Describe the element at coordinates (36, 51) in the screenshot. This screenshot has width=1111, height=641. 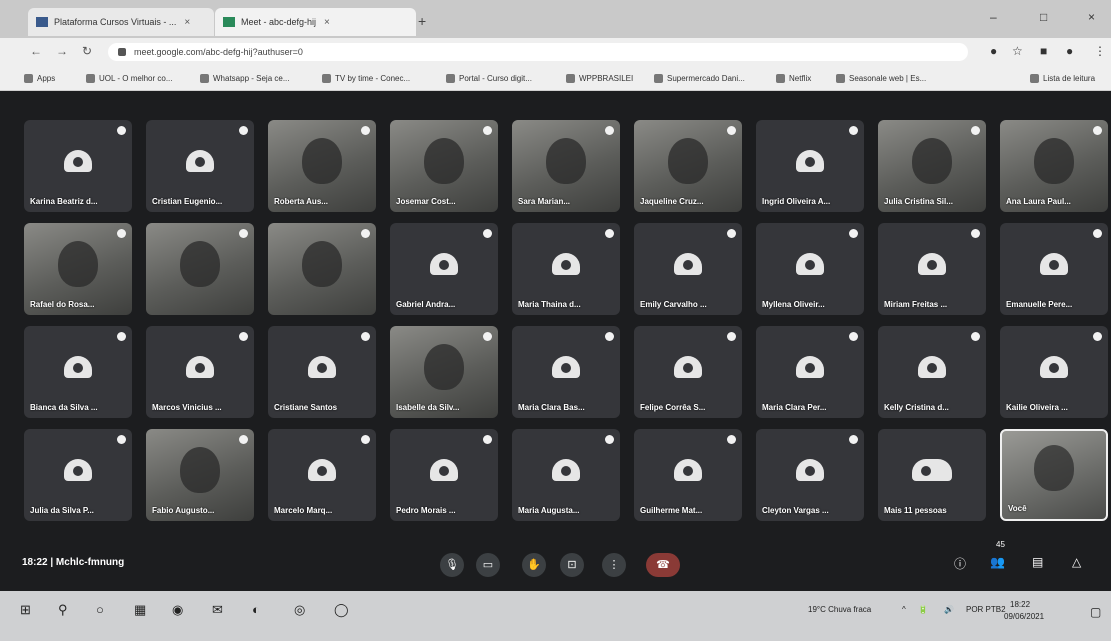
I see `back-button: ←` at that location.